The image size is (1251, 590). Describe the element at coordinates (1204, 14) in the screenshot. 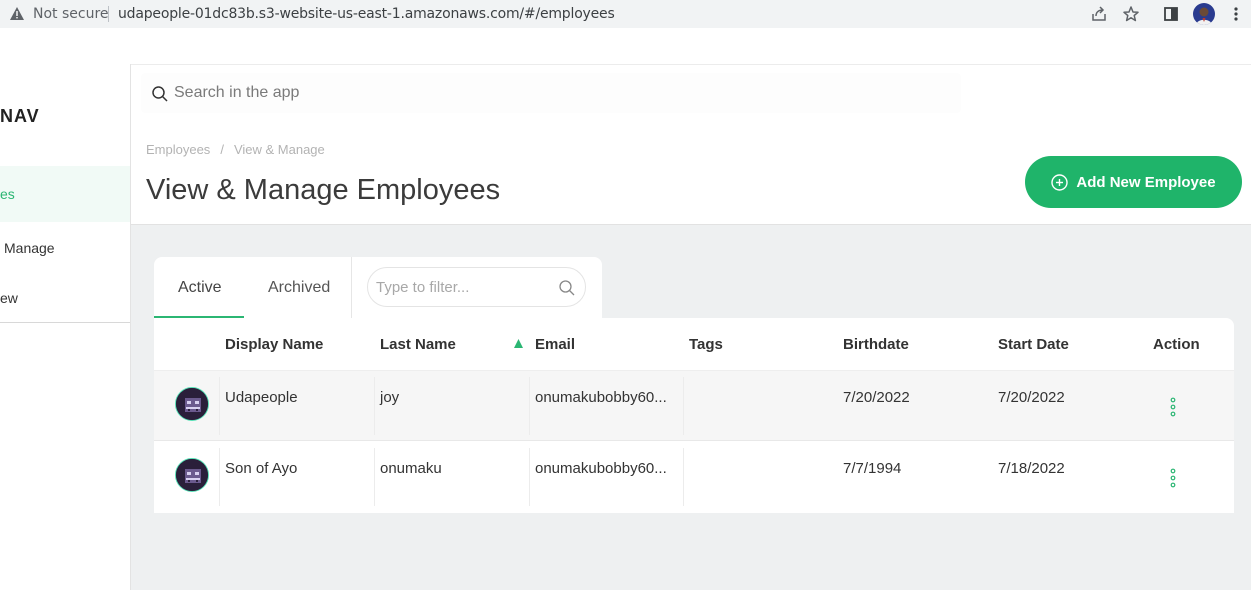

I see `profile-avatar` at that location.